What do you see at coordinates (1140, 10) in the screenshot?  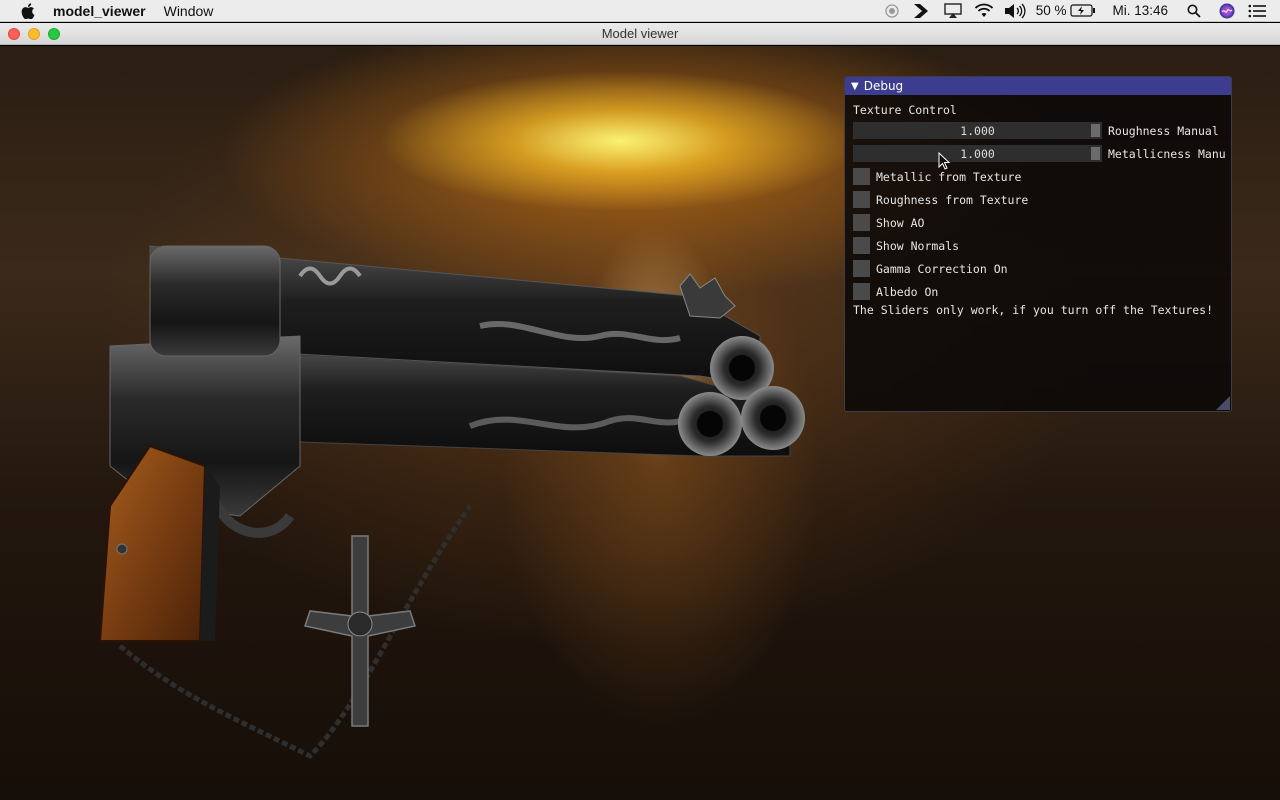 I see `clock: Mi. 13:46` at bounding box center [1140, 10].